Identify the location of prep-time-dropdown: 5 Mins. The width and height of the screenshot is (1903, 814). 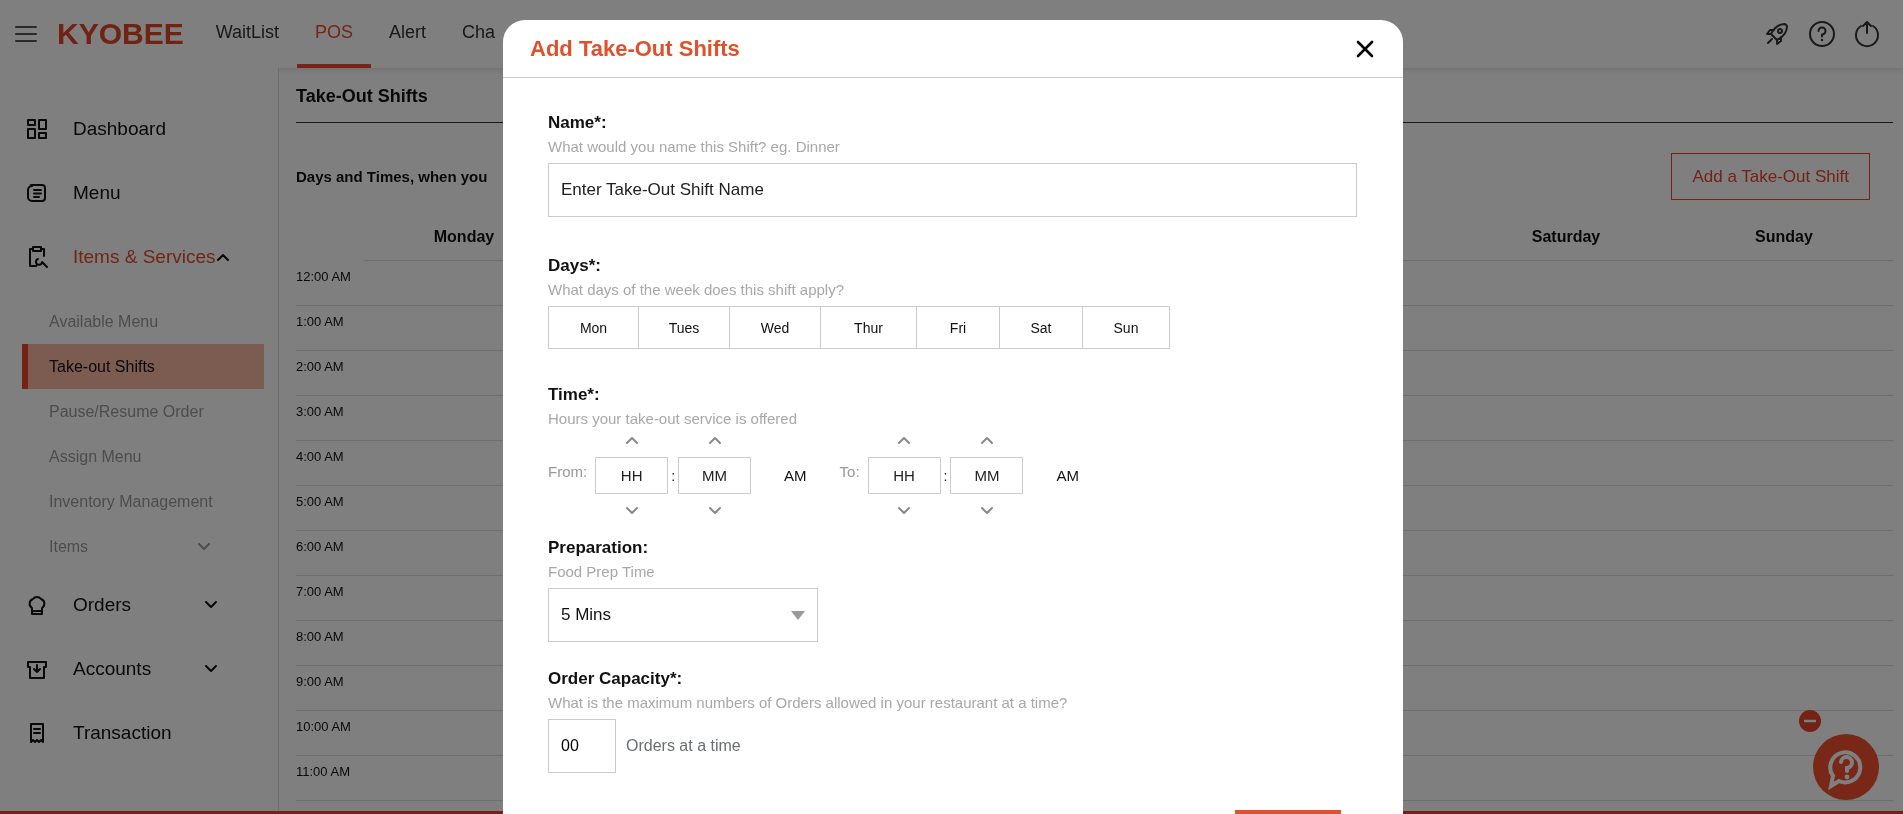
(683, 615).